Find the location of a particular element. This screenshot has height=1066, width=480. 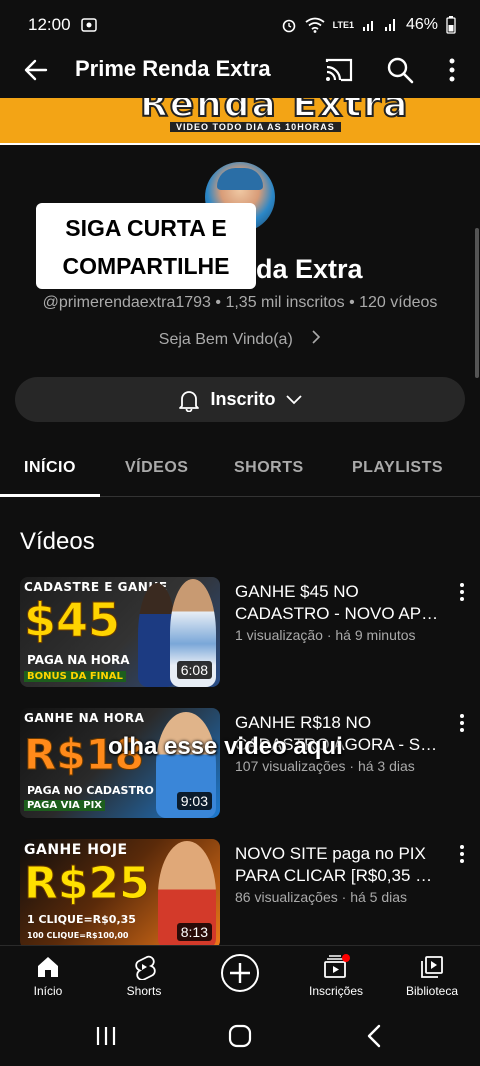

app-bar: Prime Renda Extra is located at coordinates (240, 70).